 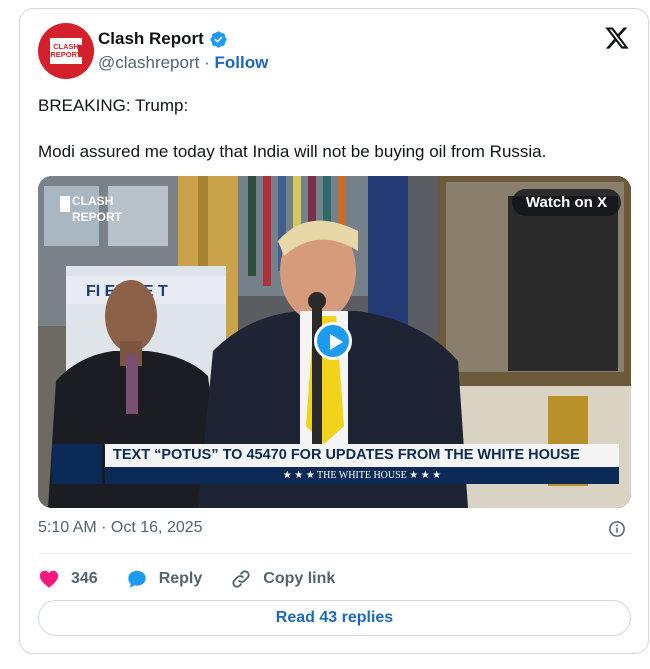 I want to click on like-count: 346, so click(x=84, y=578).